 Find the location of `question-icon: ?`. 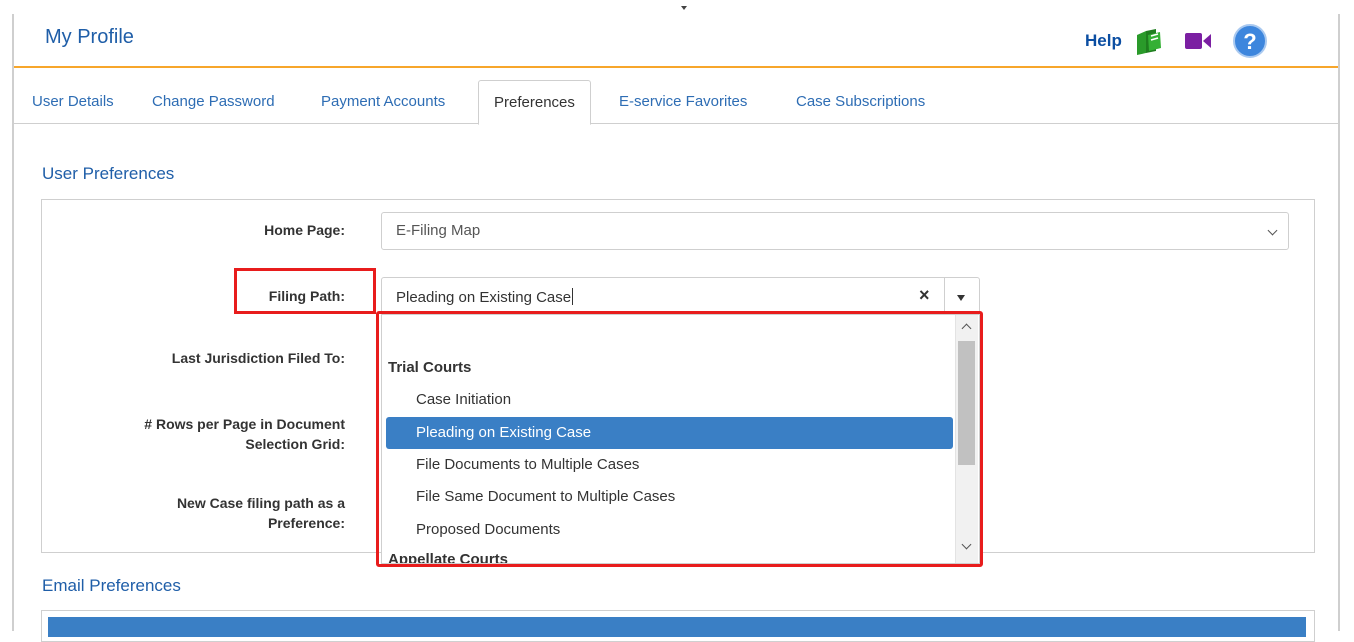

question-icon: ? is located at coordinates (1250, 41).